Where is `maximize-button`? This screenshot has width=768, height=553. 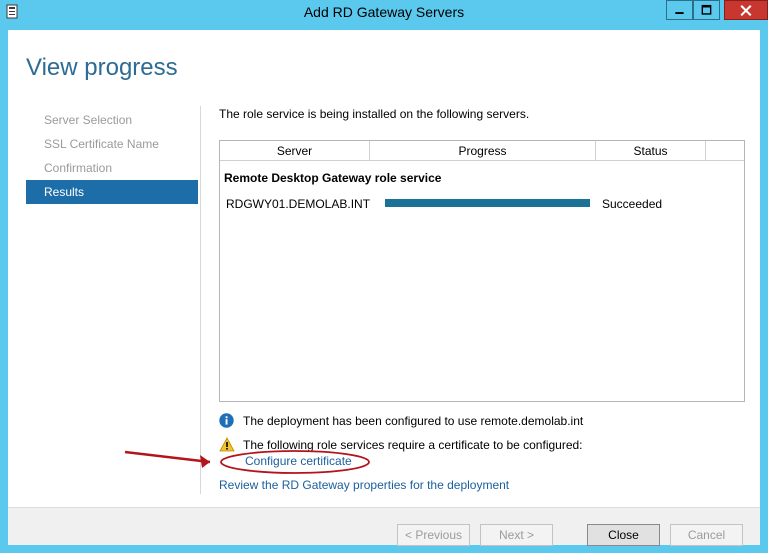
maximize-button is located at coordinates (706, 10).